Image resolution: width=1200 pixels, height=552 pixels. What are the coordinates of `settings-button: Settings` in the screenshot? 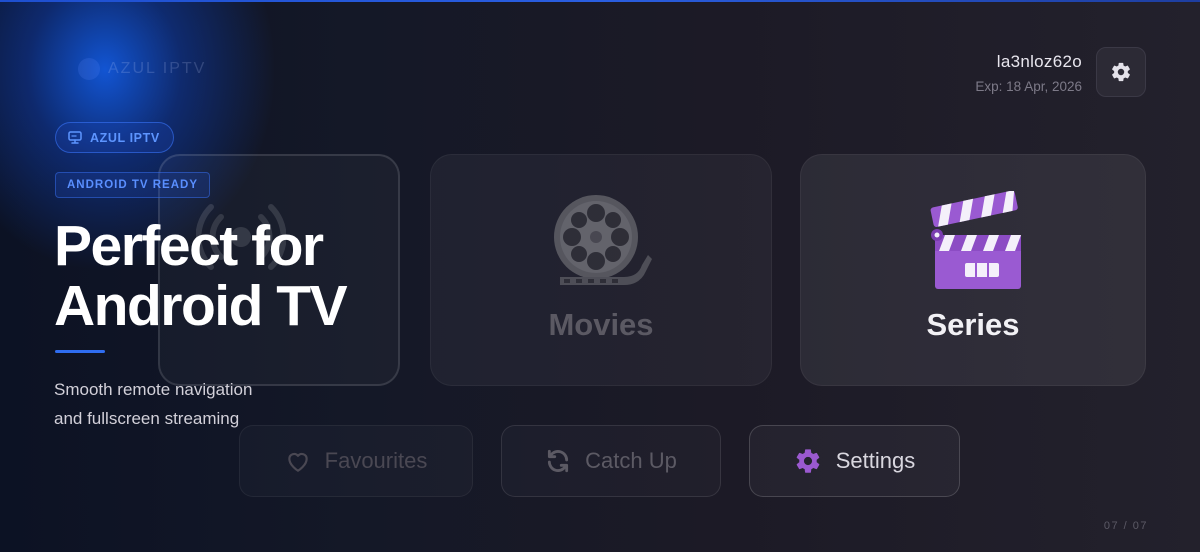 It's located at (854, 461).